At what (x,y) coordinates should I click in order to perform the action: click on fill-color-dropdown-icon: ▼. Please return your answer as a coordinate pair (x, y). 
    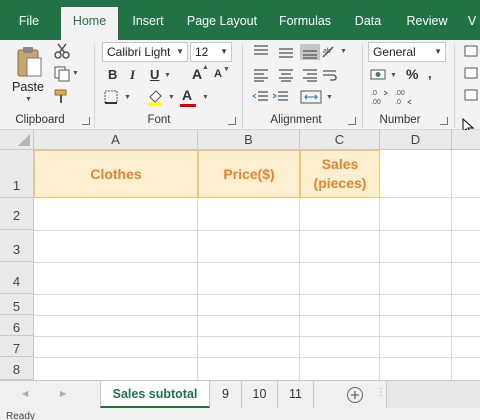
    Looking at the image, I should click on (171, 97).